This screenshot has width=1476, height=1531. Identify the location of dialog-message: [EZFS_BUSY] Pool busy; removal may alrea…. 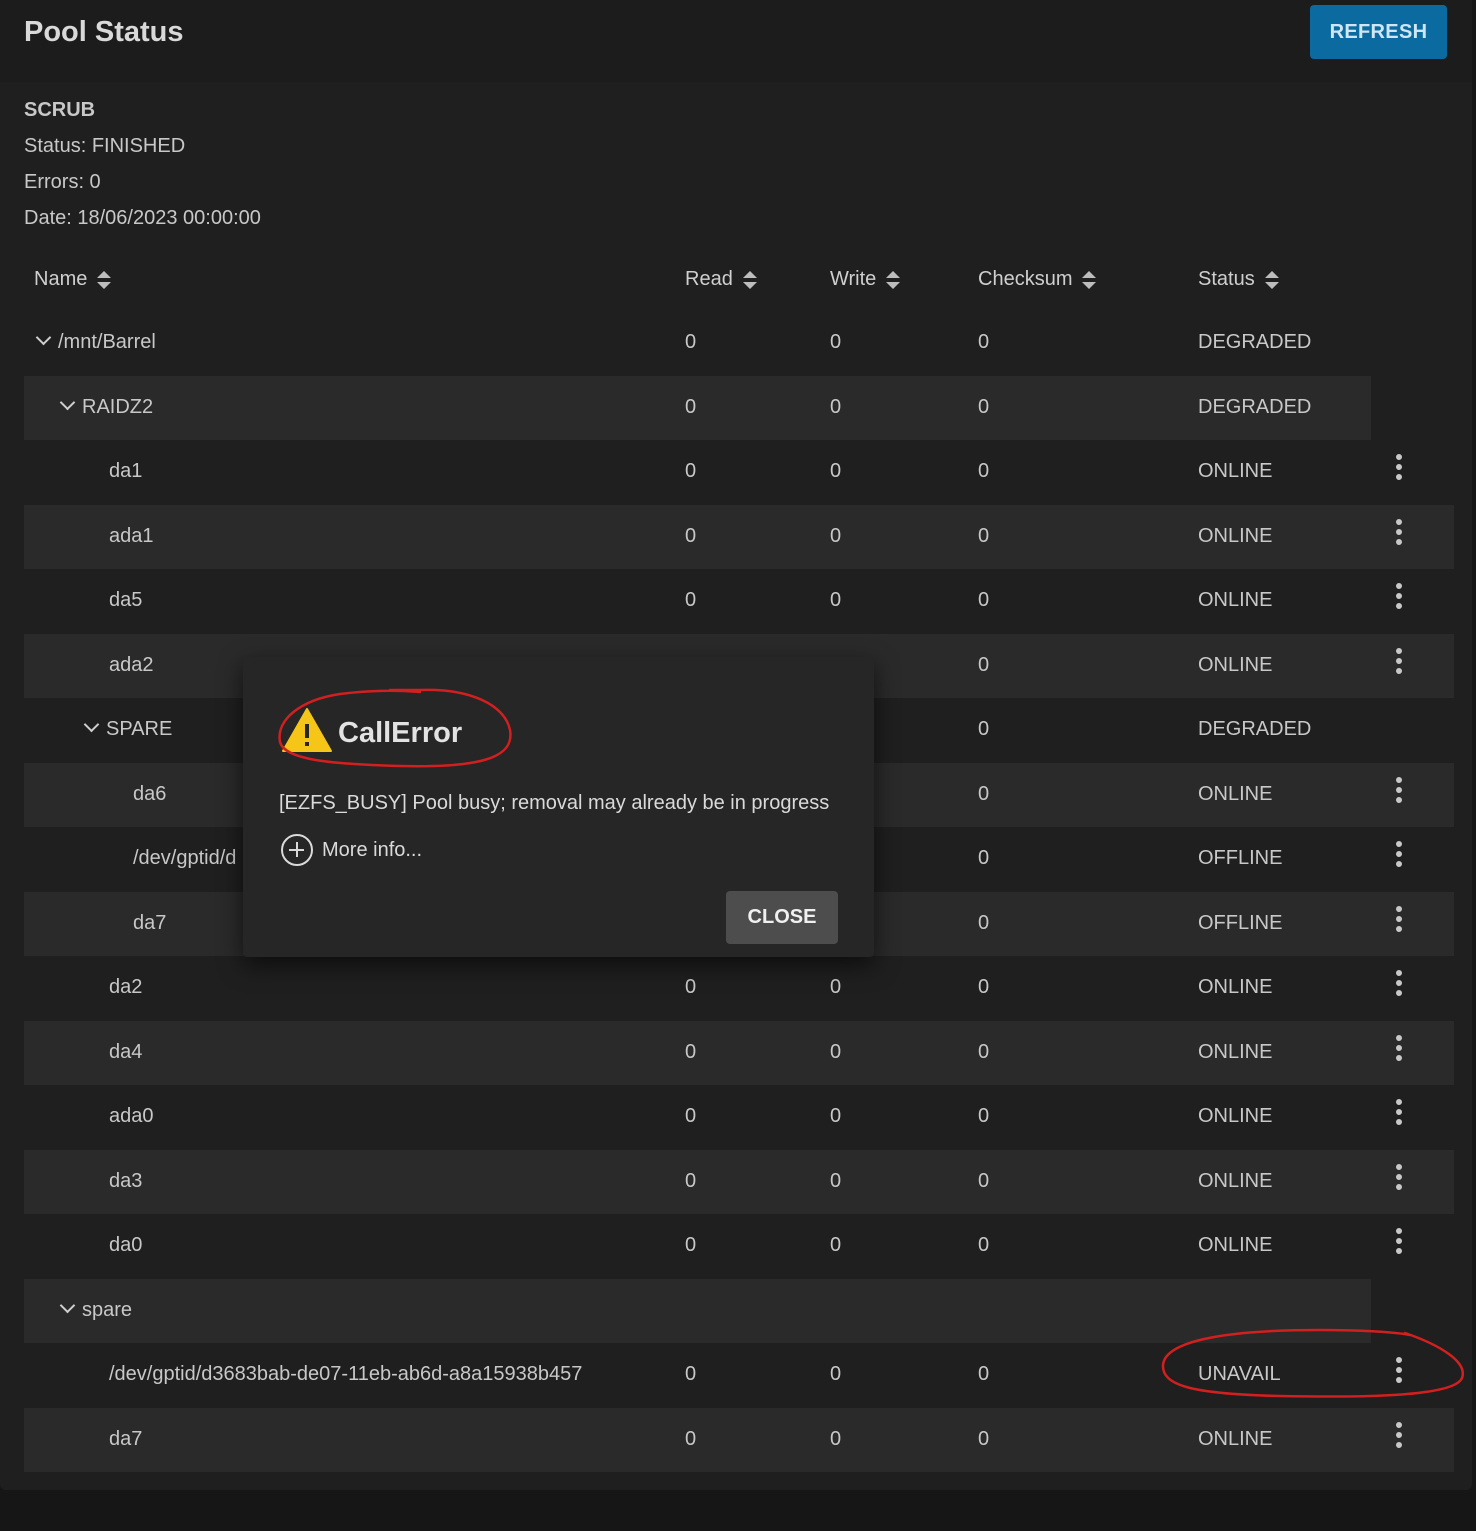
(554, 803).